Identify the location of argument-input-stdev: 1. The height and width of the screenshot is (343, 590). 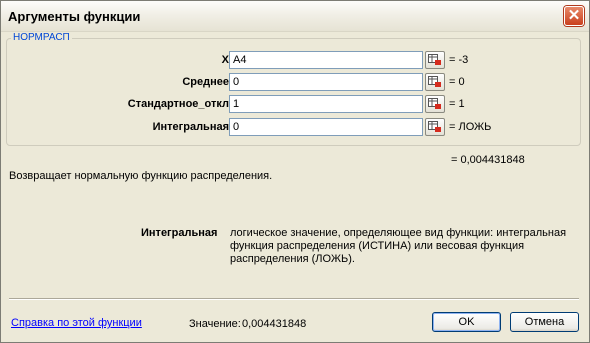
(326, 104).